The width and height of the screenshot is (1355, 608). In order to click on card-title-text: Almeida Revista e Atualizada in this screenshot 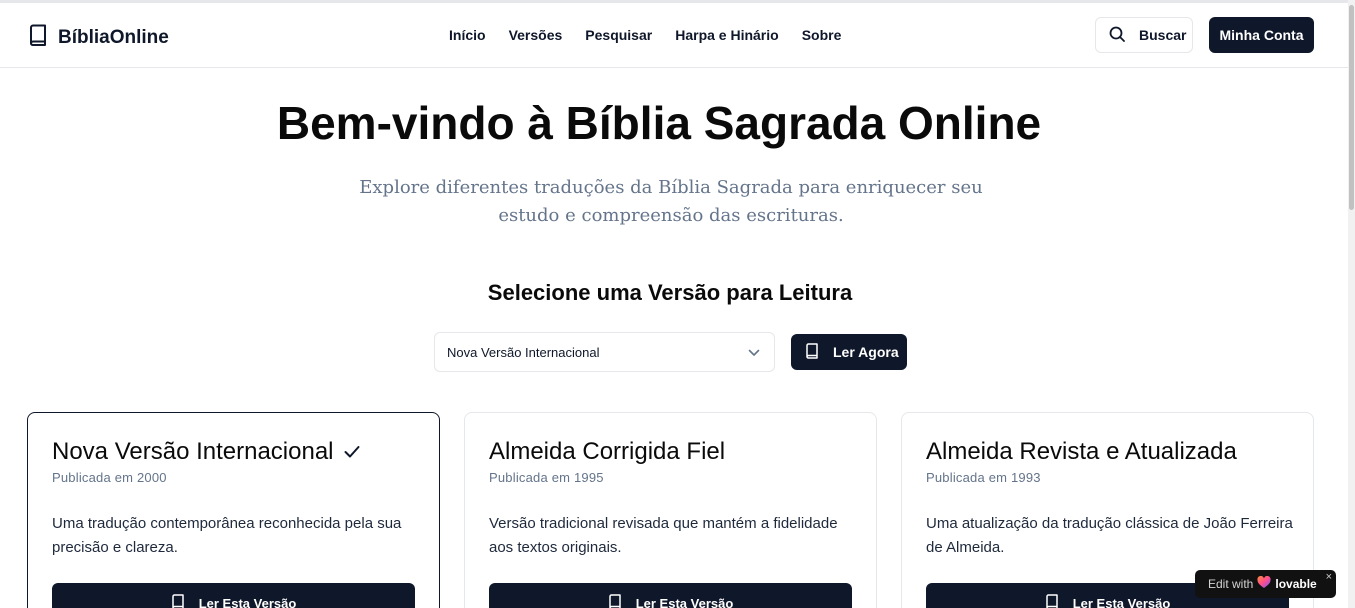, I will do `click(1081, 451)`.